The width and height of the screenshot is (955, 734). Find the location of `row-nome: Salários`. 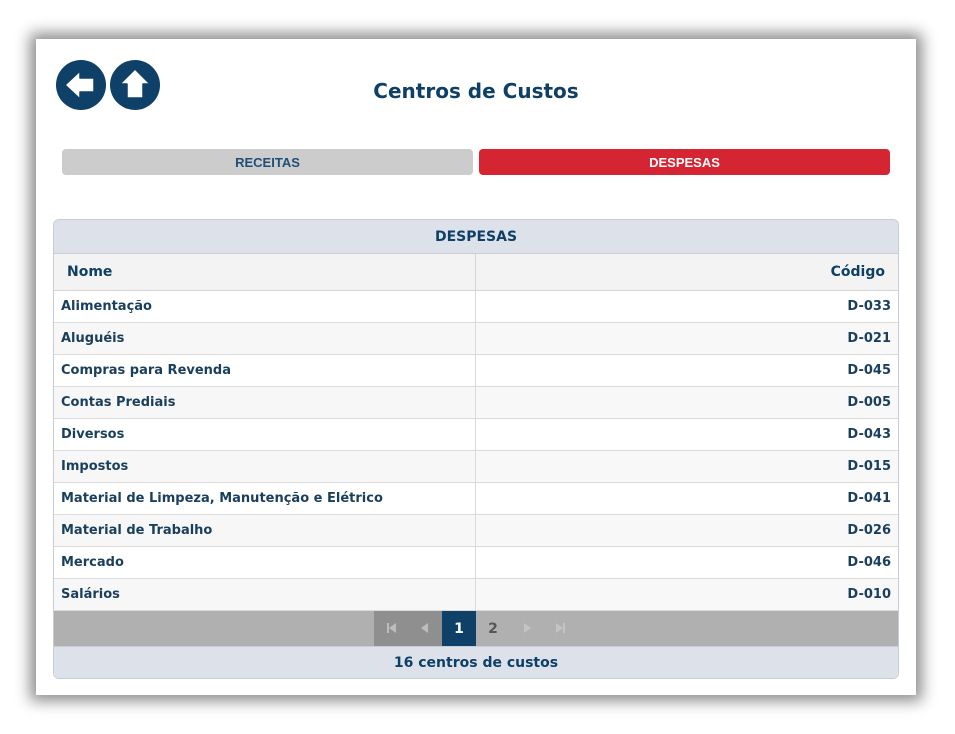

row-nome: Salários is located at coordinates (265, 594).